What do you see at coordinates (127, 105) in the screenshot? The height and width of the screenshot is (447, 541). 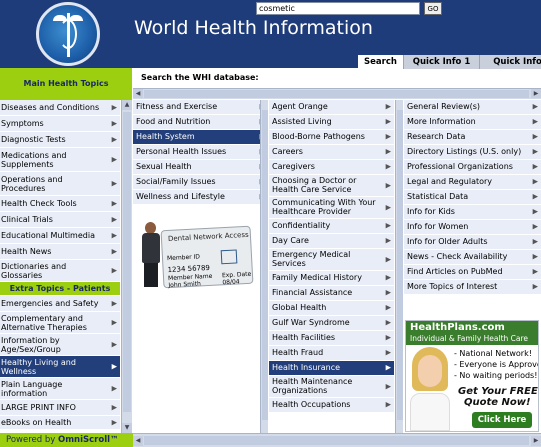 I see `scroll-up-icon: ▲` at bounding box center [127, 105].